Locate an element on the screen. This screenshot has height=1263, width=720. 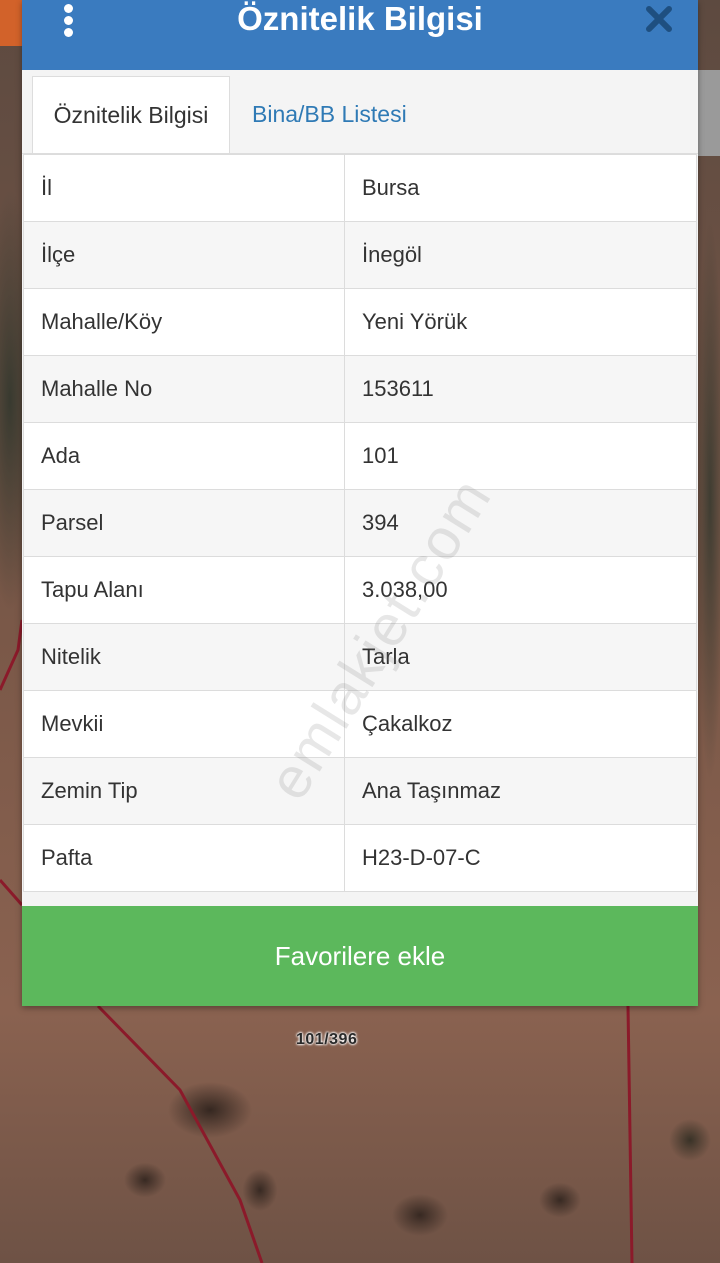
map-overlay-edge is located at coordinates (709, 113).